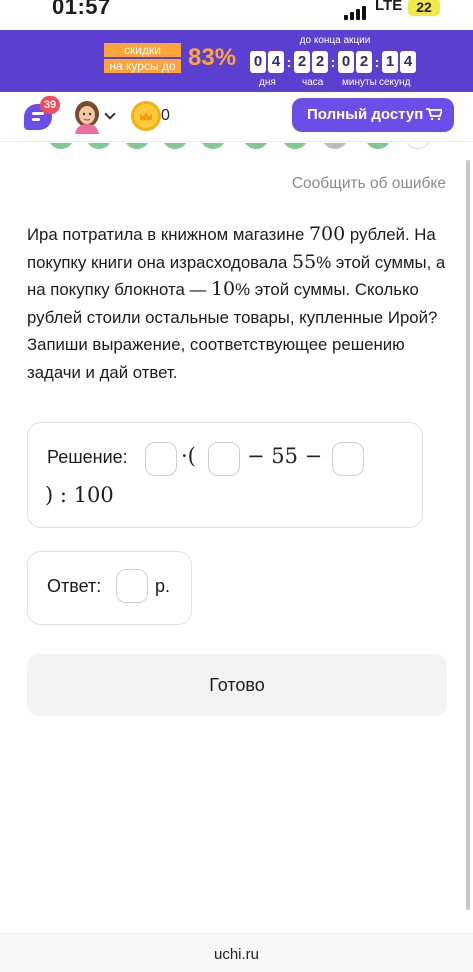 This screenshot has height=972, width=473. Describe the element at coordinates (424, 8) in the screenshot. I see `battery-icon: 22` at that location.